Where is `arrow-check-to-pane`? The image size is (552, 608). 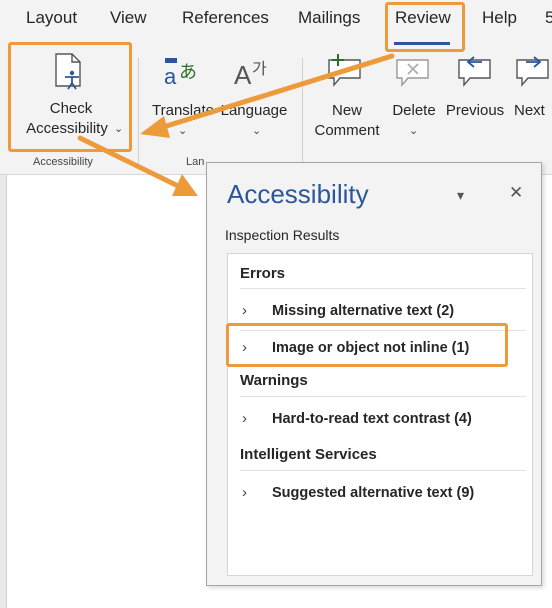 arrow-check-to-pane is located at coordinates (137, 165).